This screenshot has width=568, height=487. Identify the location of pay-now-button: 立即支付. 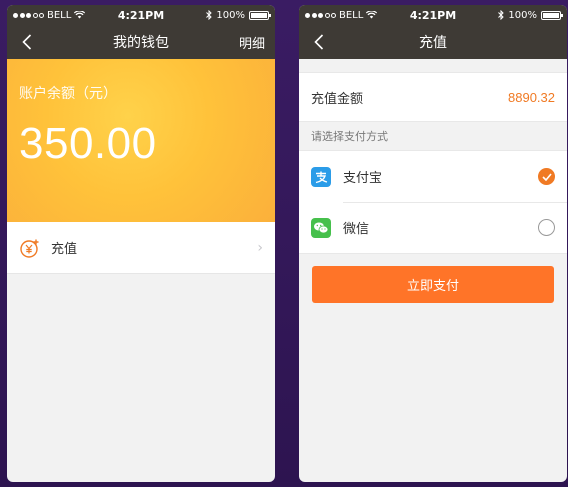
(433, 284).